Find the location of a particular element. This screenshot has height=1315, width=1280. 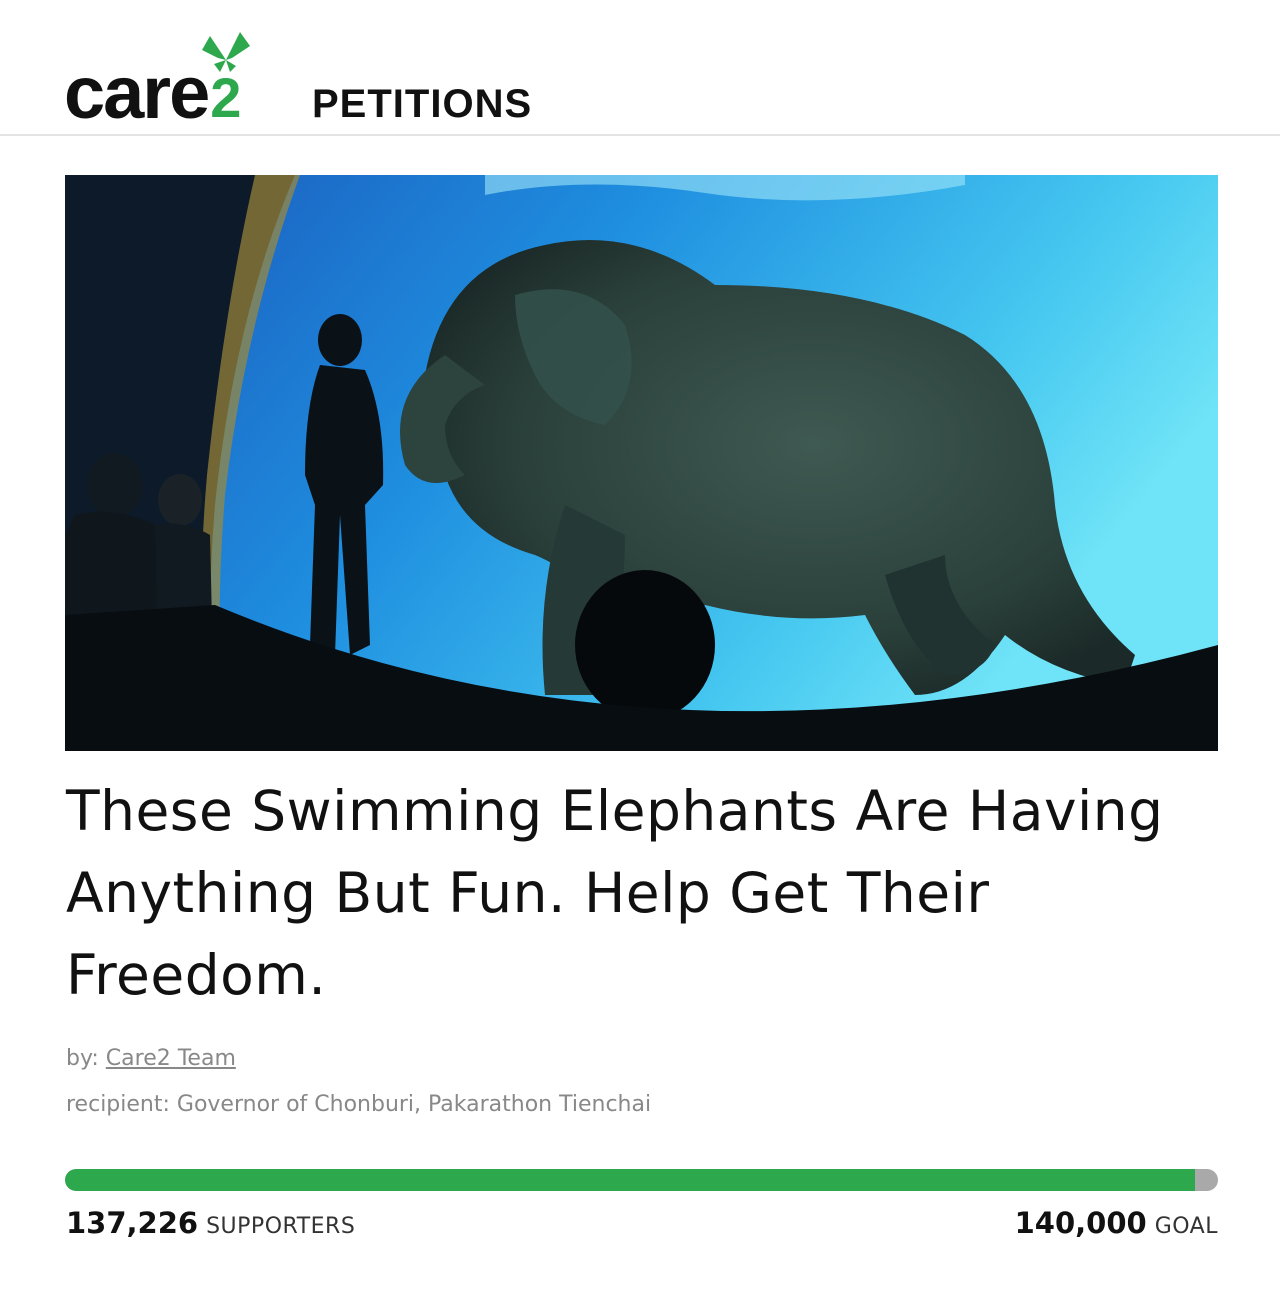

petition-author: by: Care2 Team is located at coordinates (151, 1058).